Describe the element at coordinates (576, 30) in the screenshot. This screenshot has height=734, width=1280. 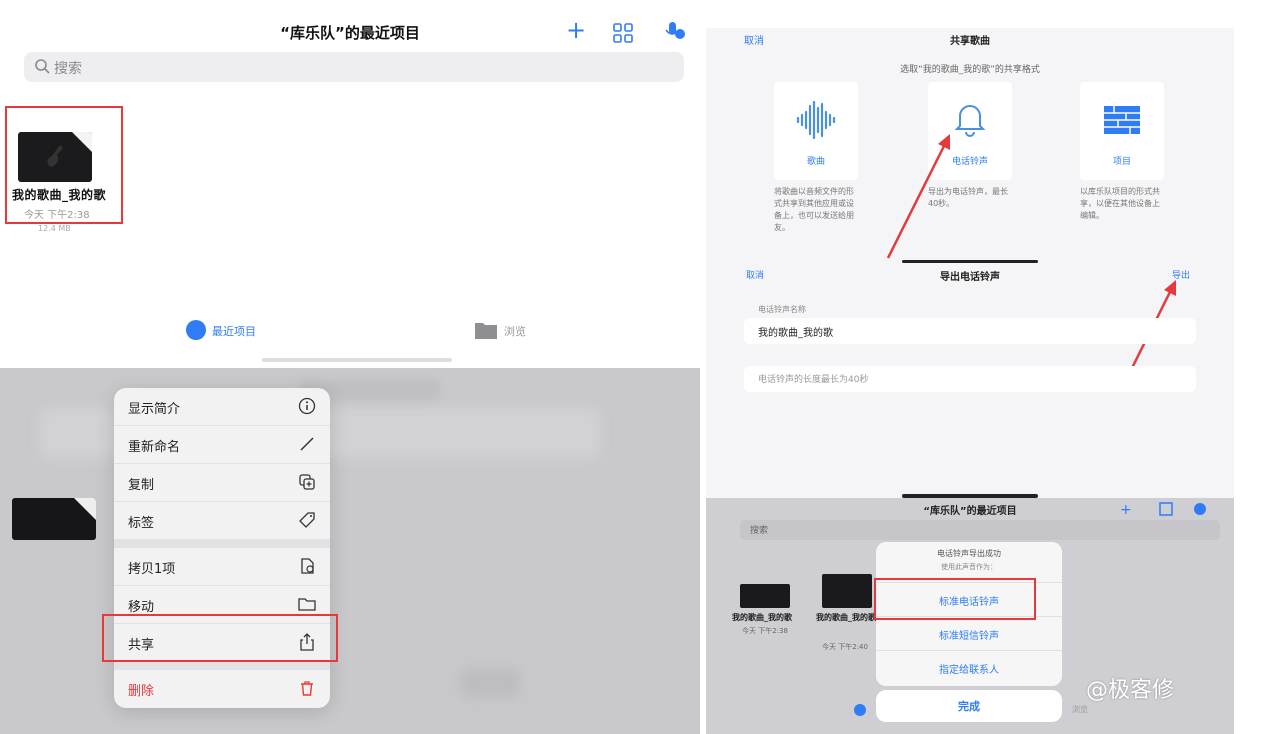
I see `add-icon: +` at that location.